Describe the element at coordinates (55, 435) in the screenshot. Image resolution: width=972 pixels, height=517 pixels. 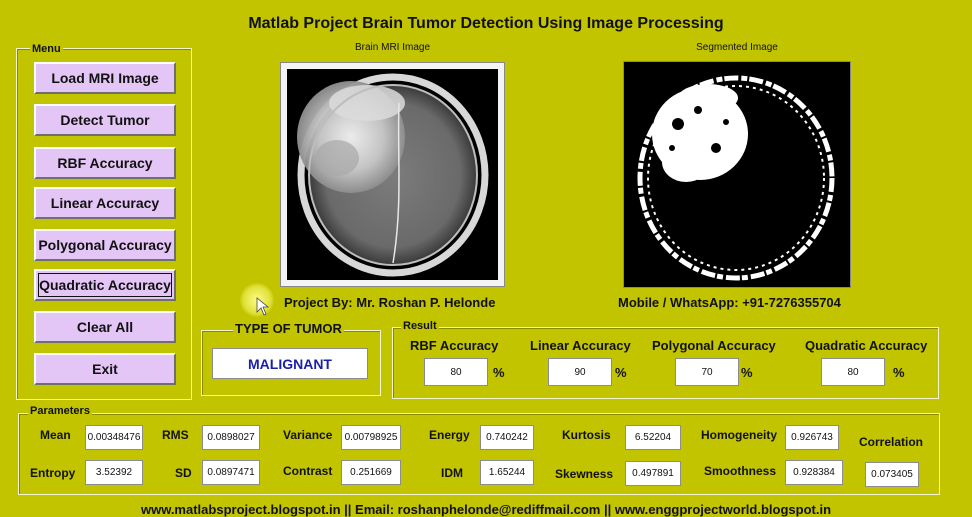
I see `mean-label: Mean` at that location.